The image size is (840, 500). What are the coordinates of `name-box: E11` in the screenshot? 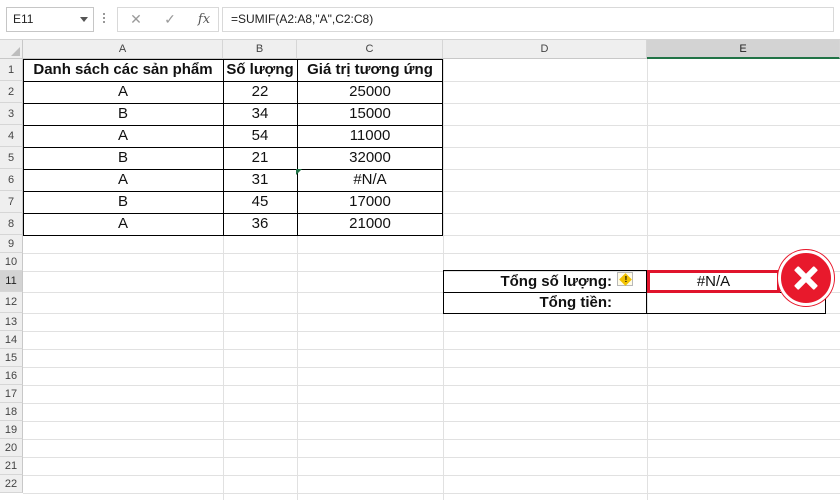 It's located at (50, 19).